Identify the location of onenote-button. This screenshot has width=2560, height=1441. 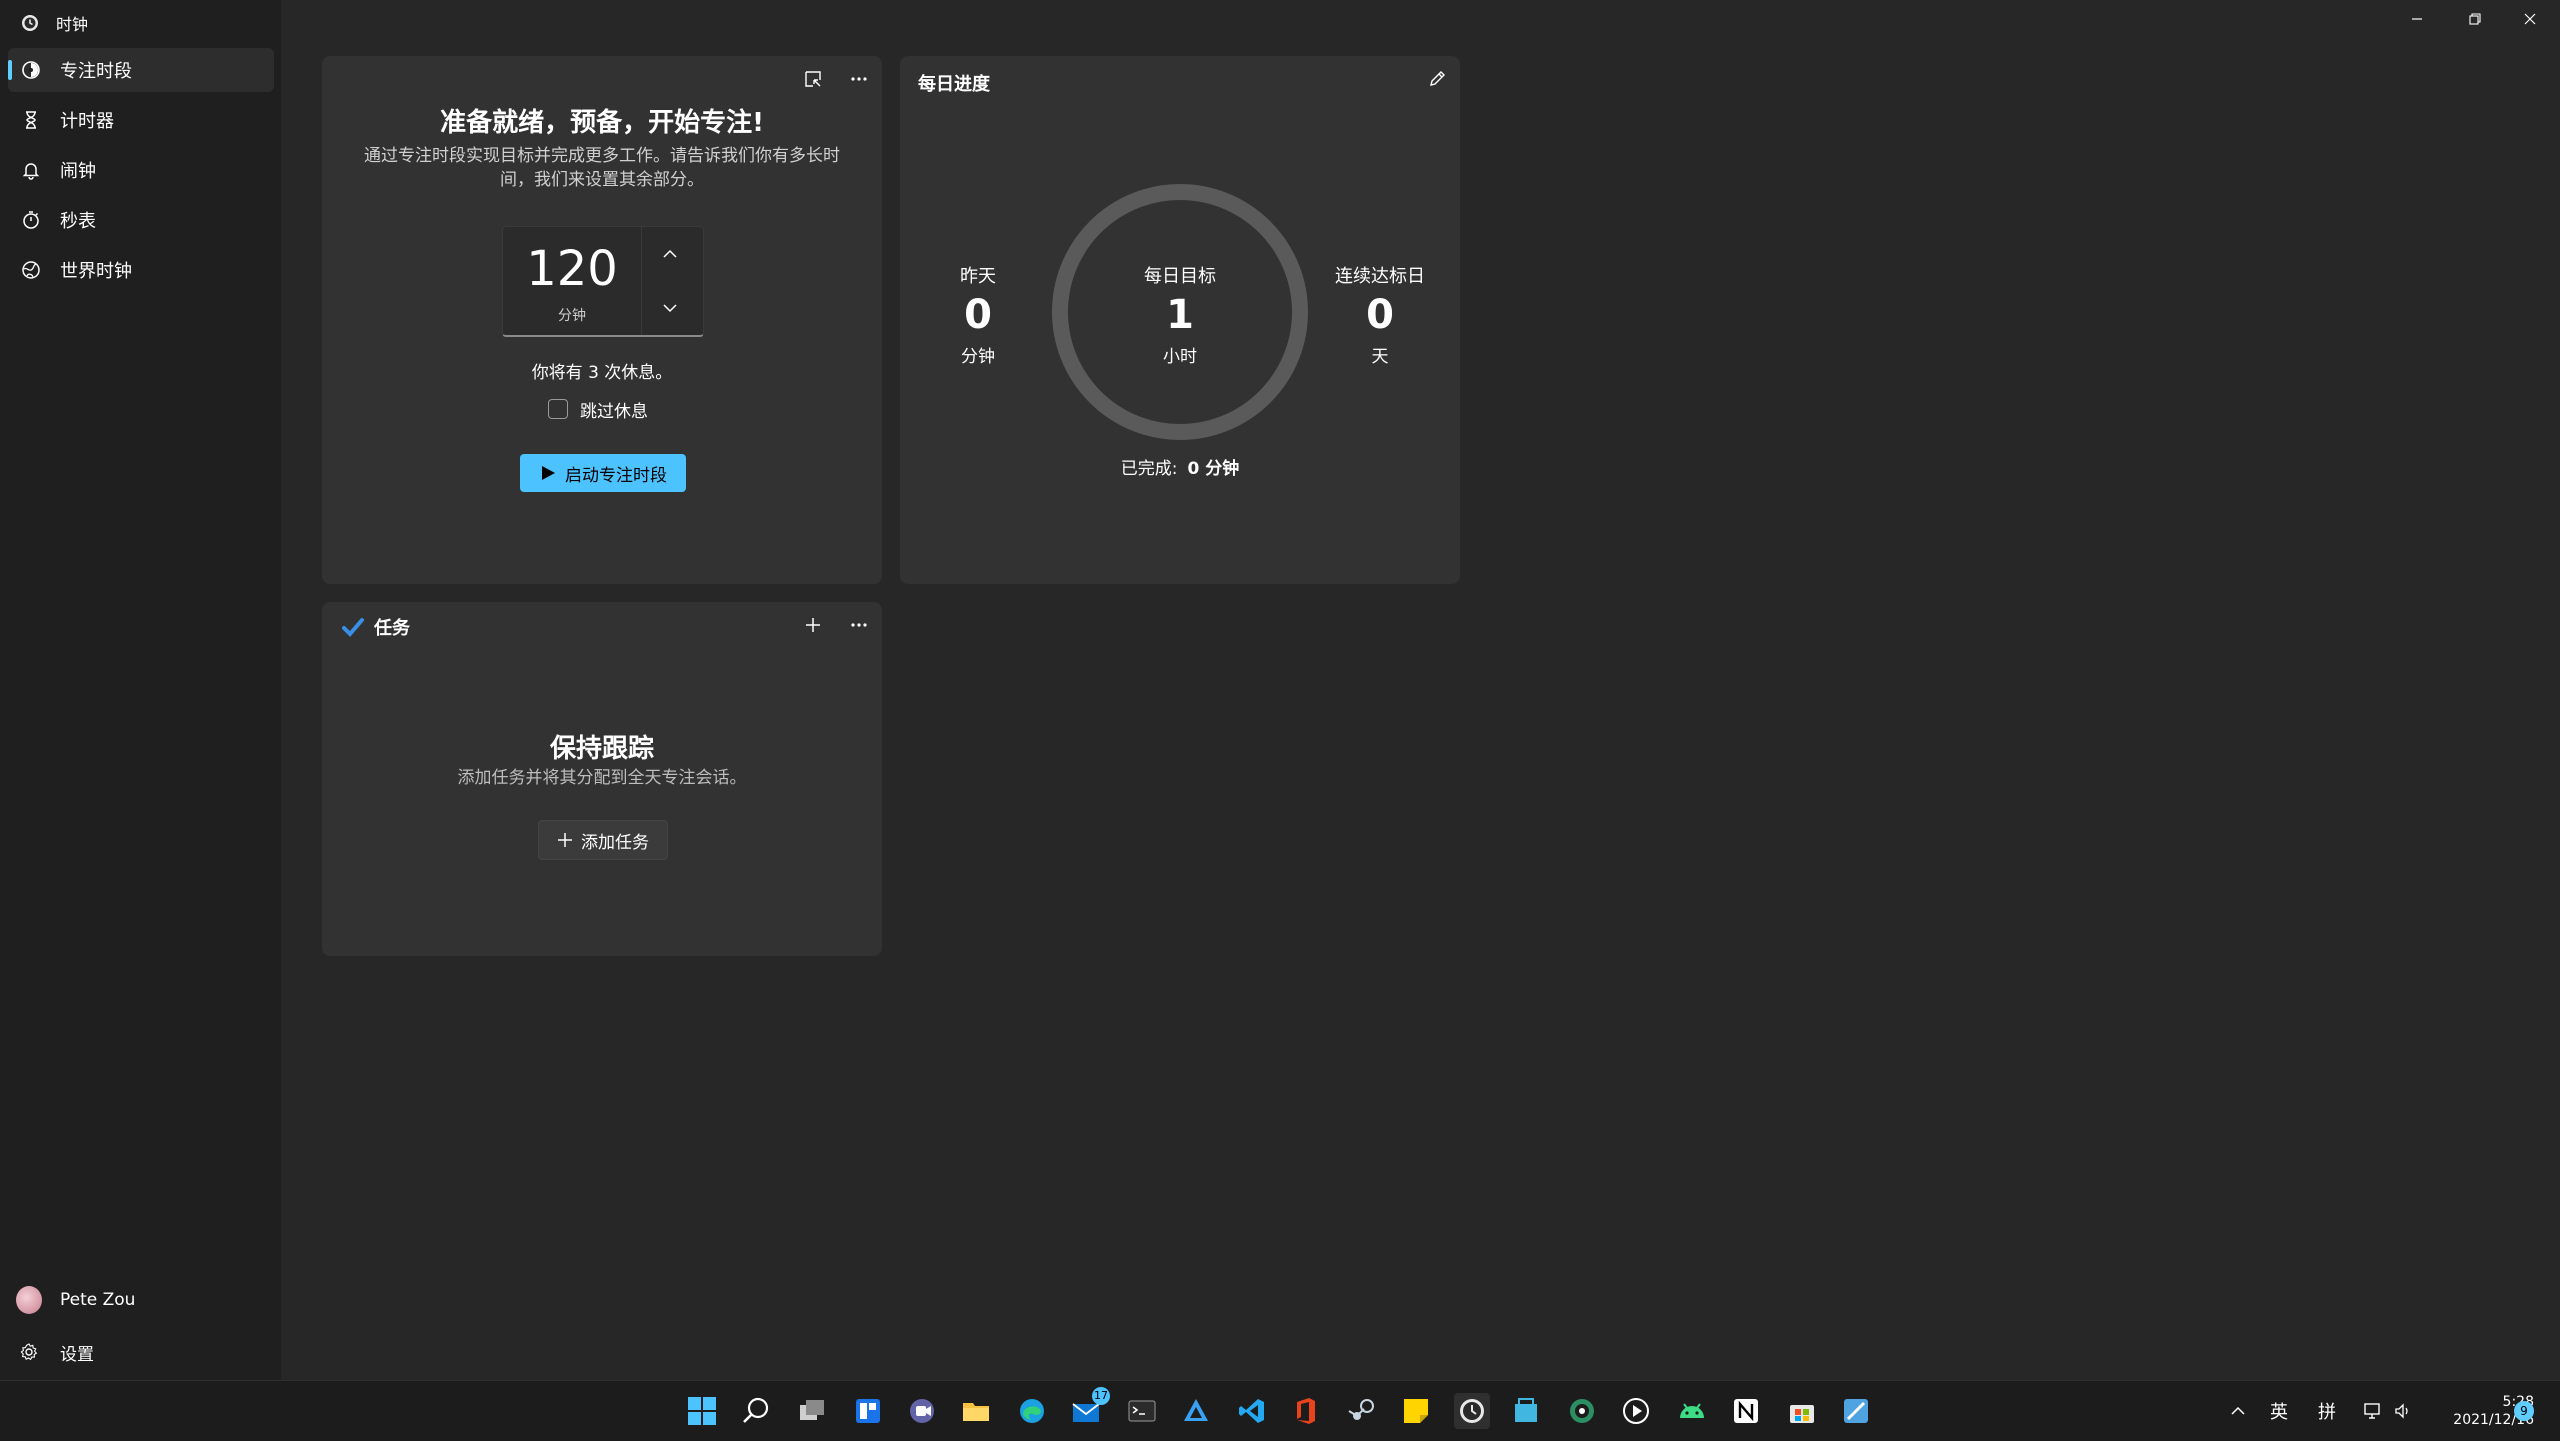
(1526, 1411).